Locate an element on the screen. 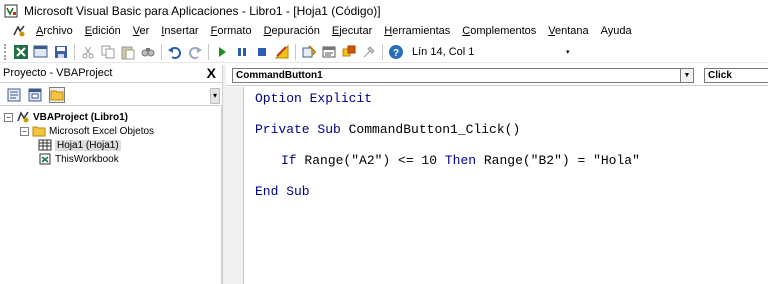 The width and height of the screenshot is (768, 284). menu-ayuda-label: Ayuda is located at coordinates (616, 31).